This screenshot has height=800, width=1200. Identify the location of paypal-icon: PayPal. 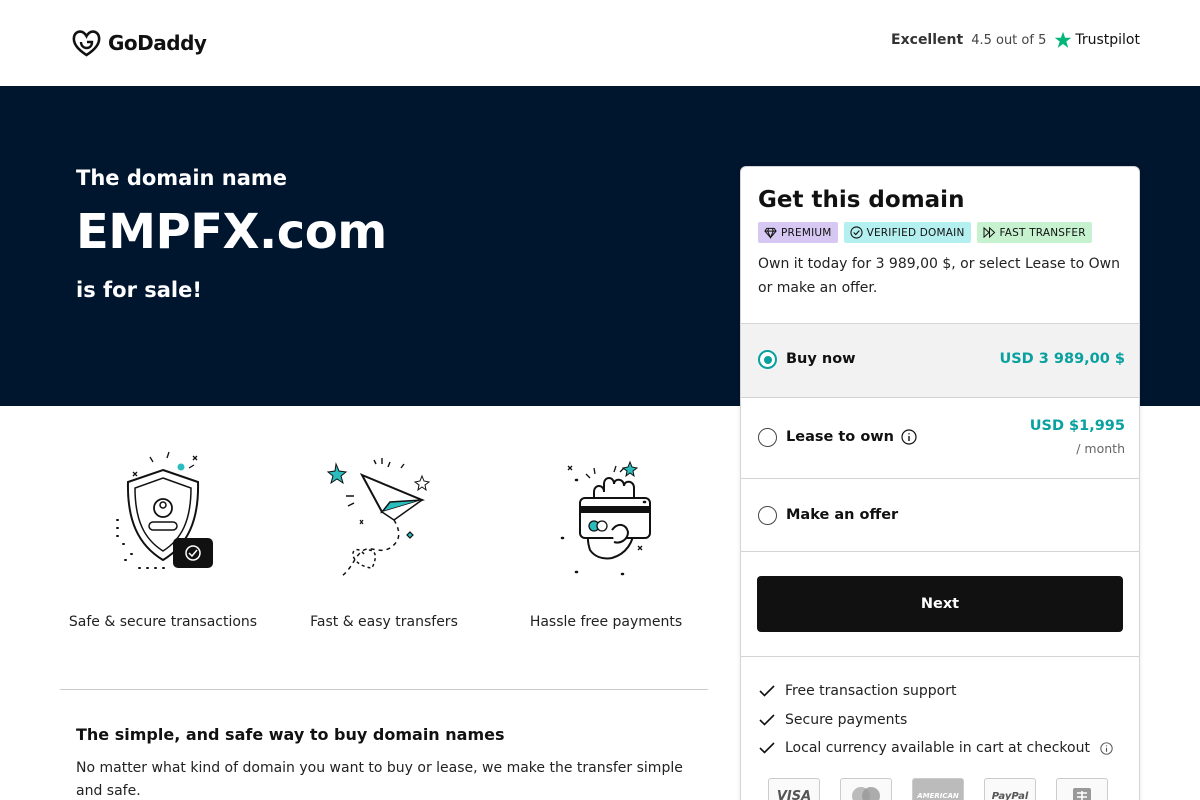
(1010, 789).